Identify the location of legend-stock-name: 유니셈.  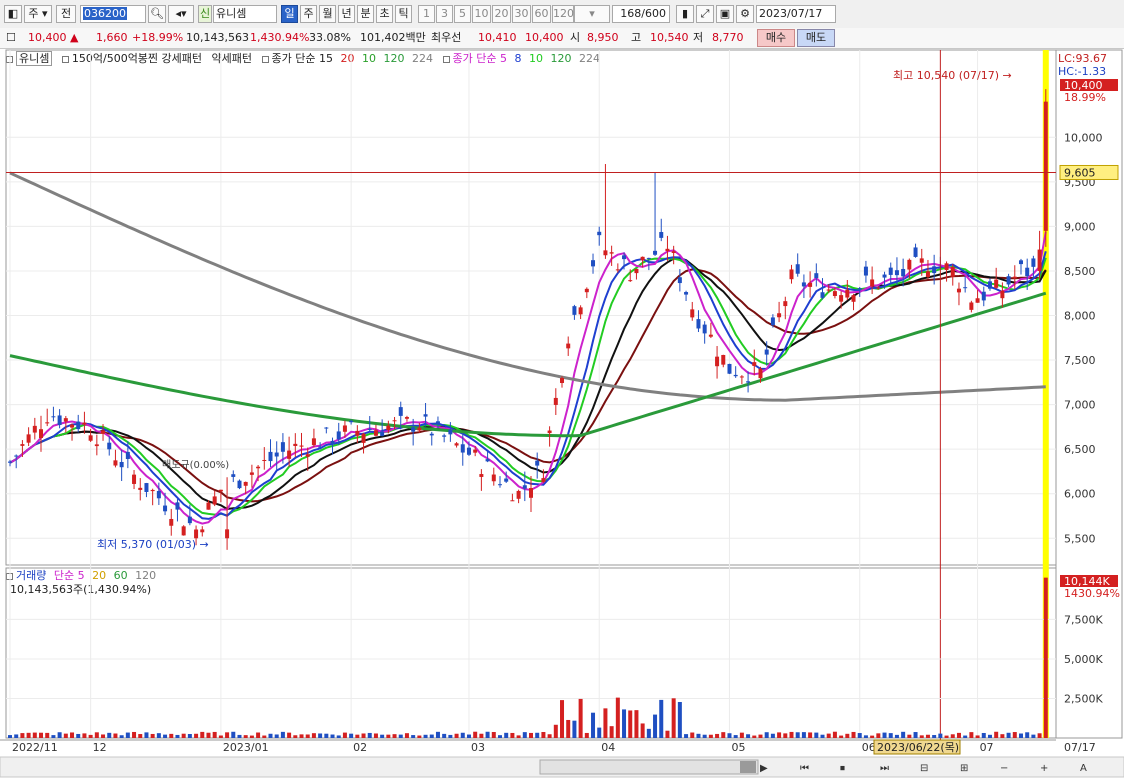
(34, 58).